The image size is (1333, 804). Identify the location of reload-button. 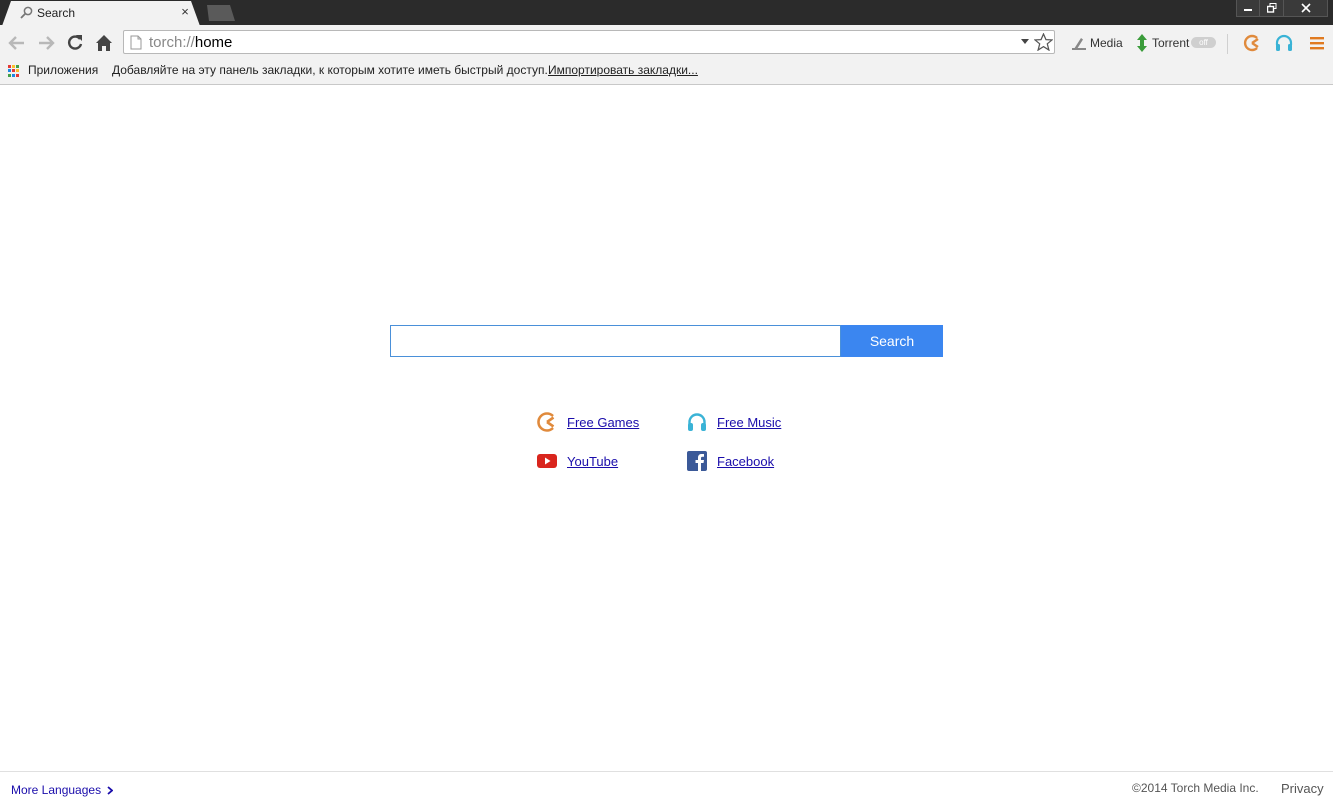
(75, 43).